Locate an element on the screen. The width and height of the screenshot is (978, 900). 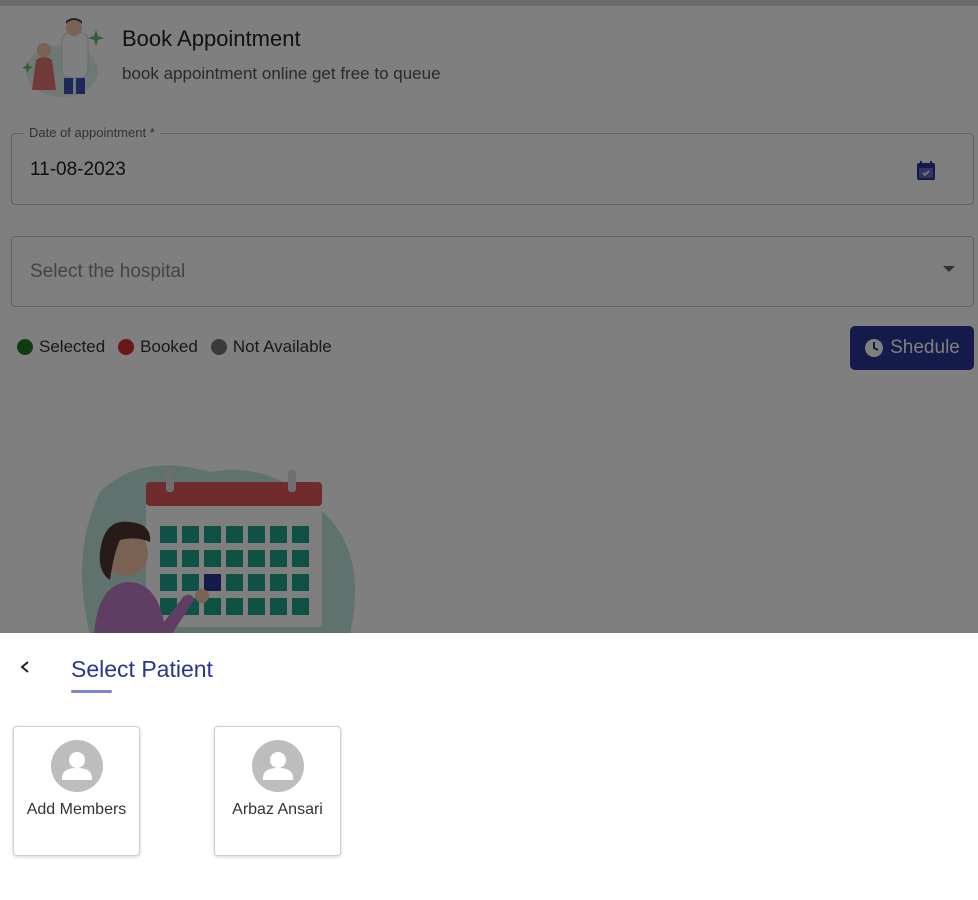
add-members-card: Add Members is located at coordinates (76, 791).